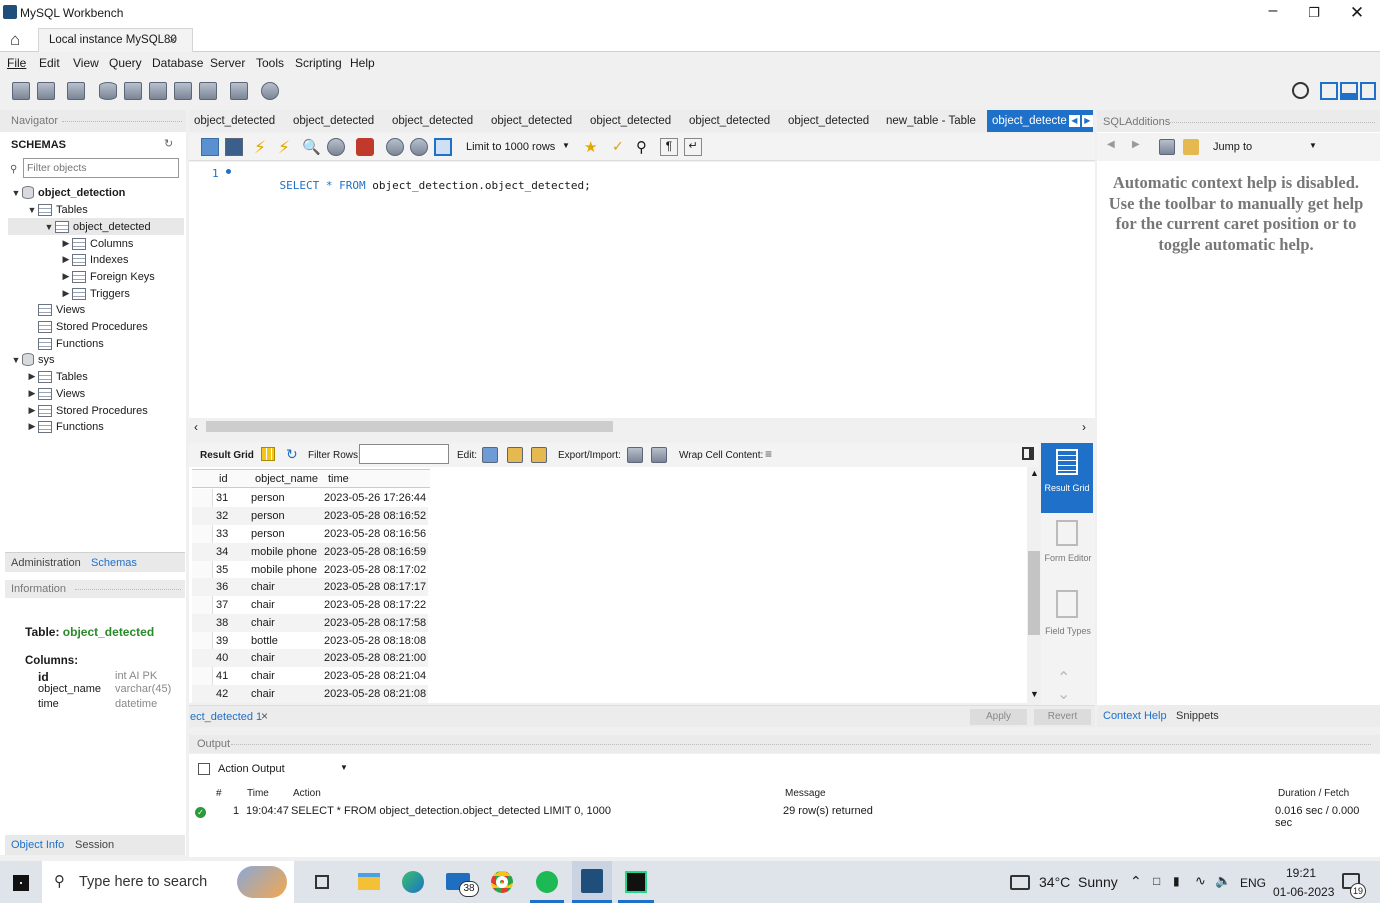 This screenshot has width=1380, height=903. Describe the element at coordinates (1156, 881) in the screenshot. I see `meet-now-icon: □` at that location.